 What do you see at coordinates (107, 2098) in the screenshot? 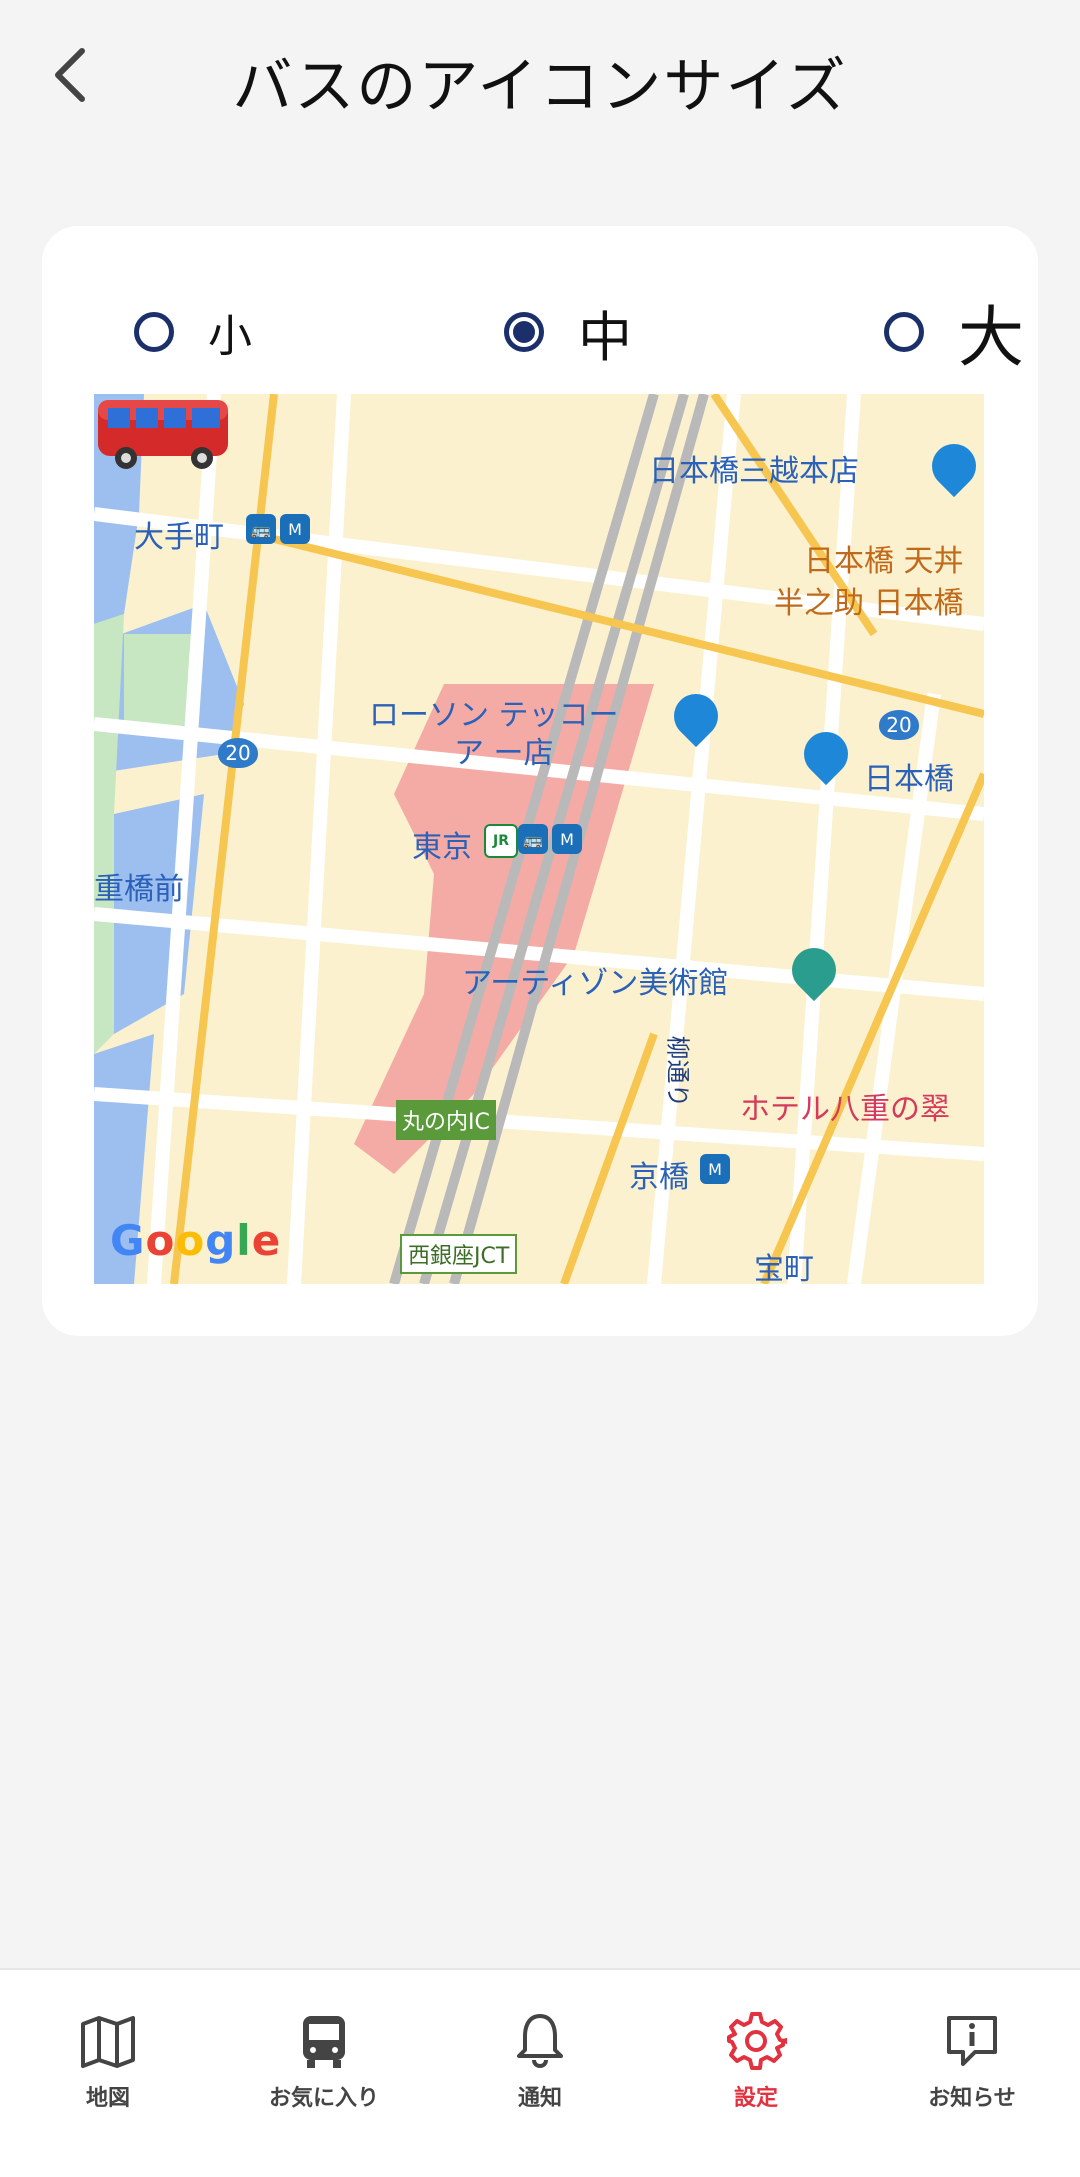
I see `tab-map-label: 地図` at bounding box center [107, 2098].